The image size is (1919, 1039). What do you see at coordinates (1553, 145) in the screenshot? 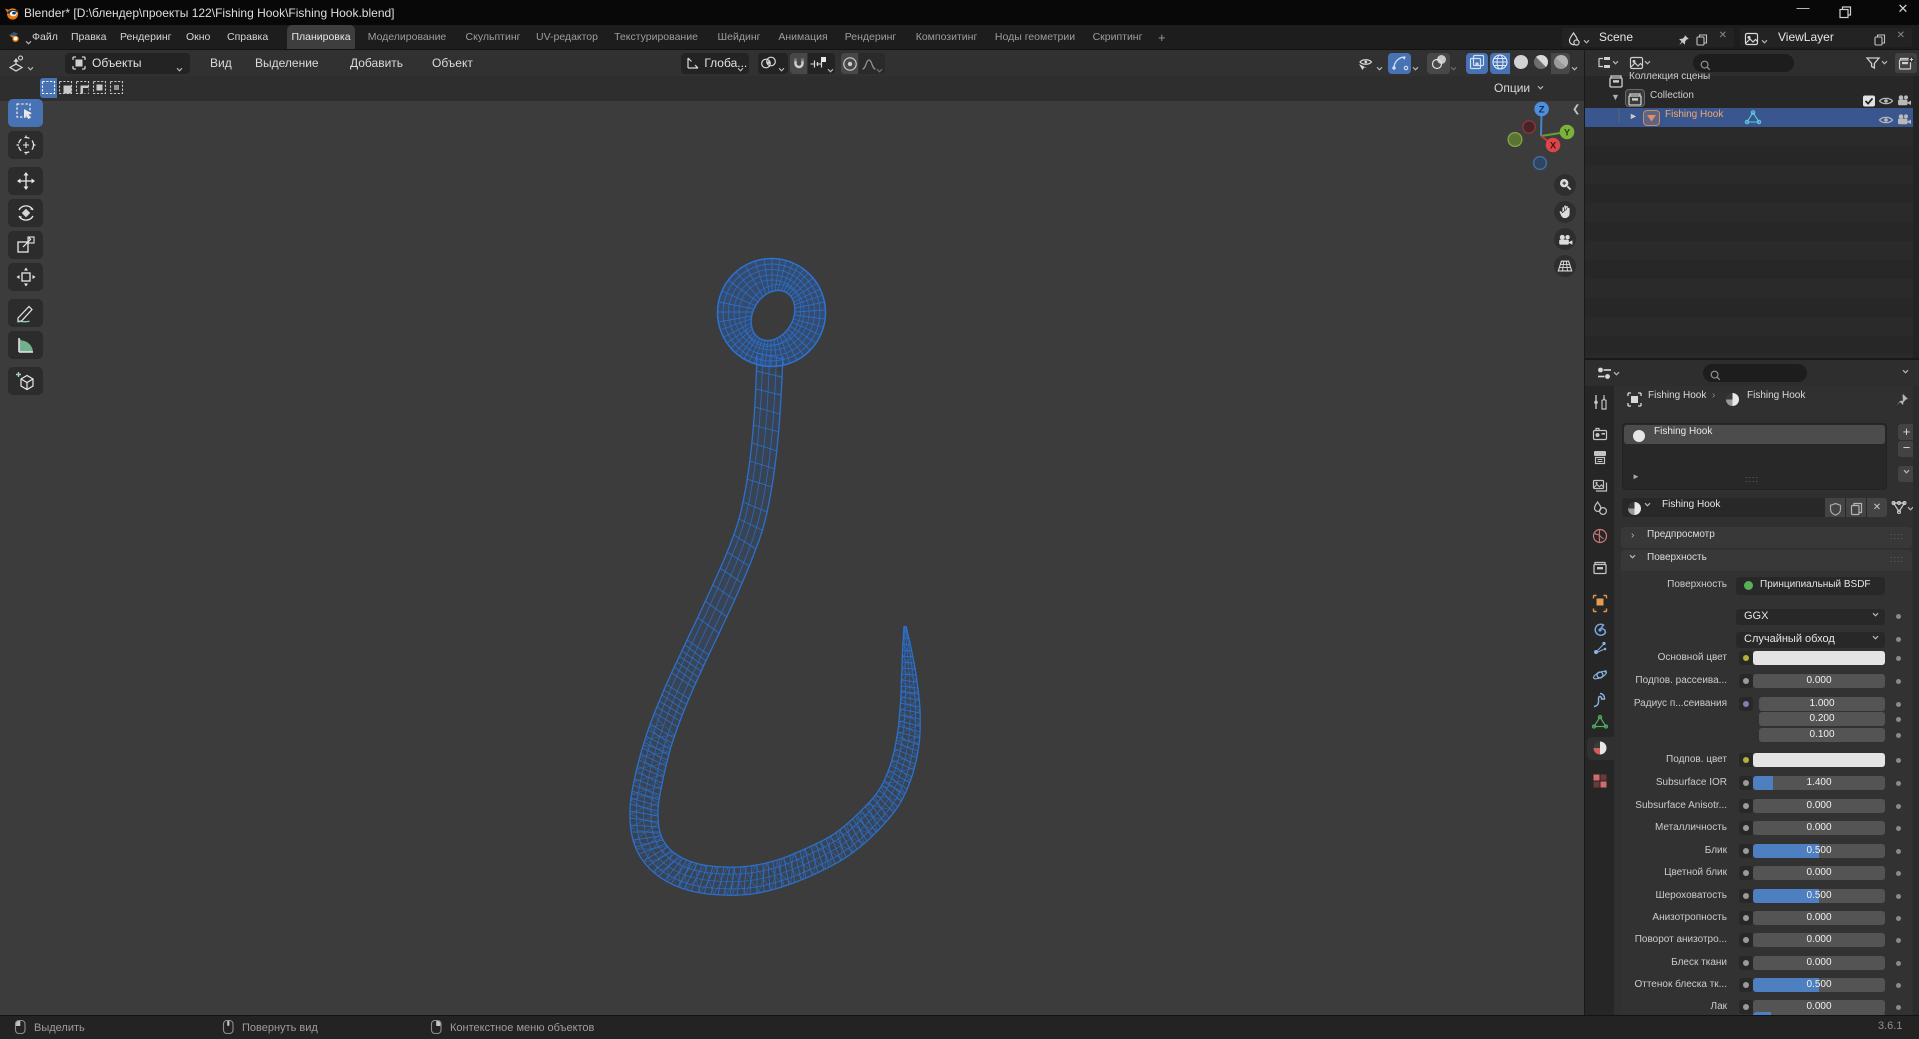
I see `svg-text: X` at bounding box center [1553, 145].